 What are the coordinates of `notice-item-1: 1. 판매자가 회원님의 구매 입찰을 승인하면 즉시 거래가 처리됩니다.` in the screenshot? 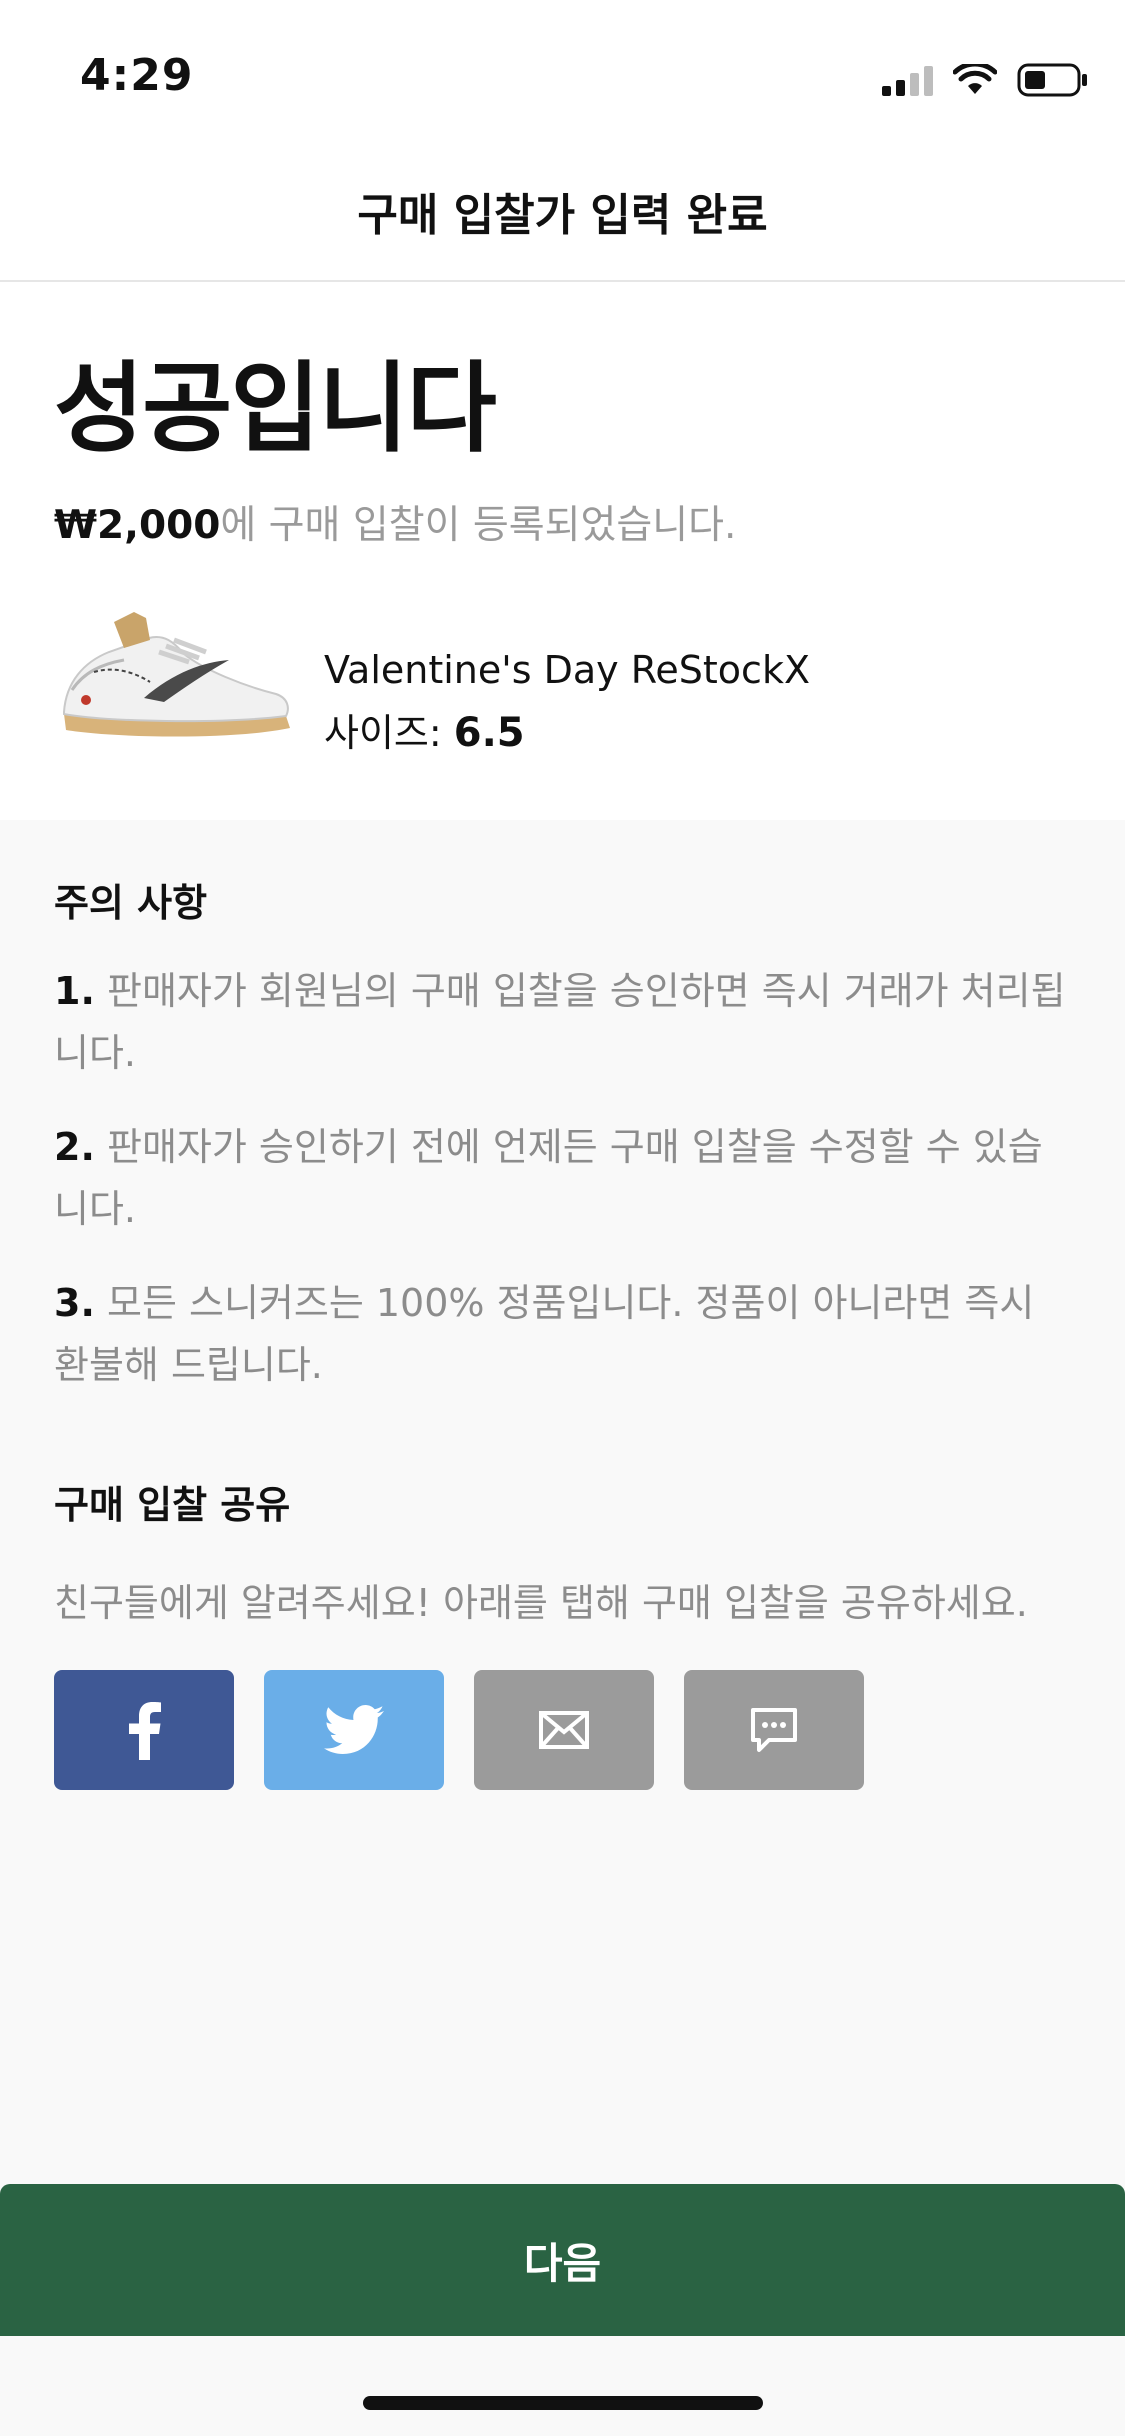 It's located at (564, 1022).